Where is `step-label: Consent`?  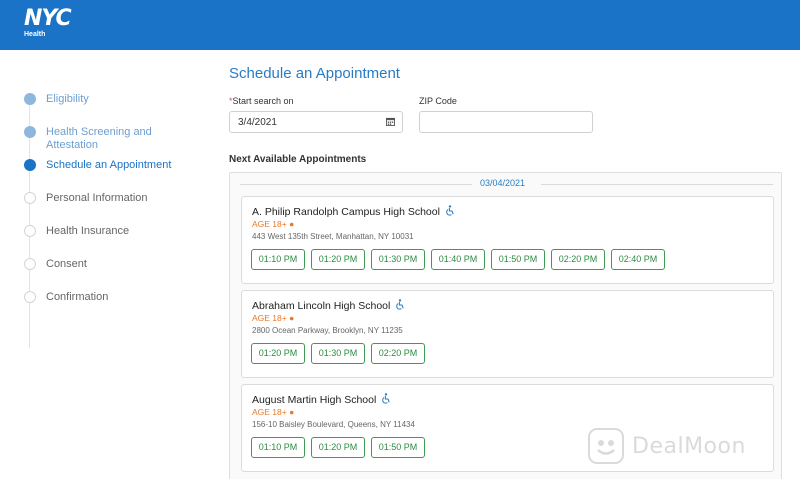
step-label: Consent is located at coordinates (66, 264).